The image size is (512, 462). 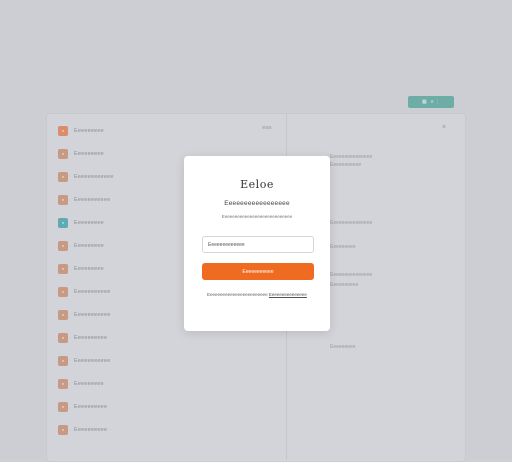 I want to click on modal-footer: Eeeeeeeeeeeeeeeeeeeeeeee Eeeeeeeeeeeeeee, so click(x=257, y=294).